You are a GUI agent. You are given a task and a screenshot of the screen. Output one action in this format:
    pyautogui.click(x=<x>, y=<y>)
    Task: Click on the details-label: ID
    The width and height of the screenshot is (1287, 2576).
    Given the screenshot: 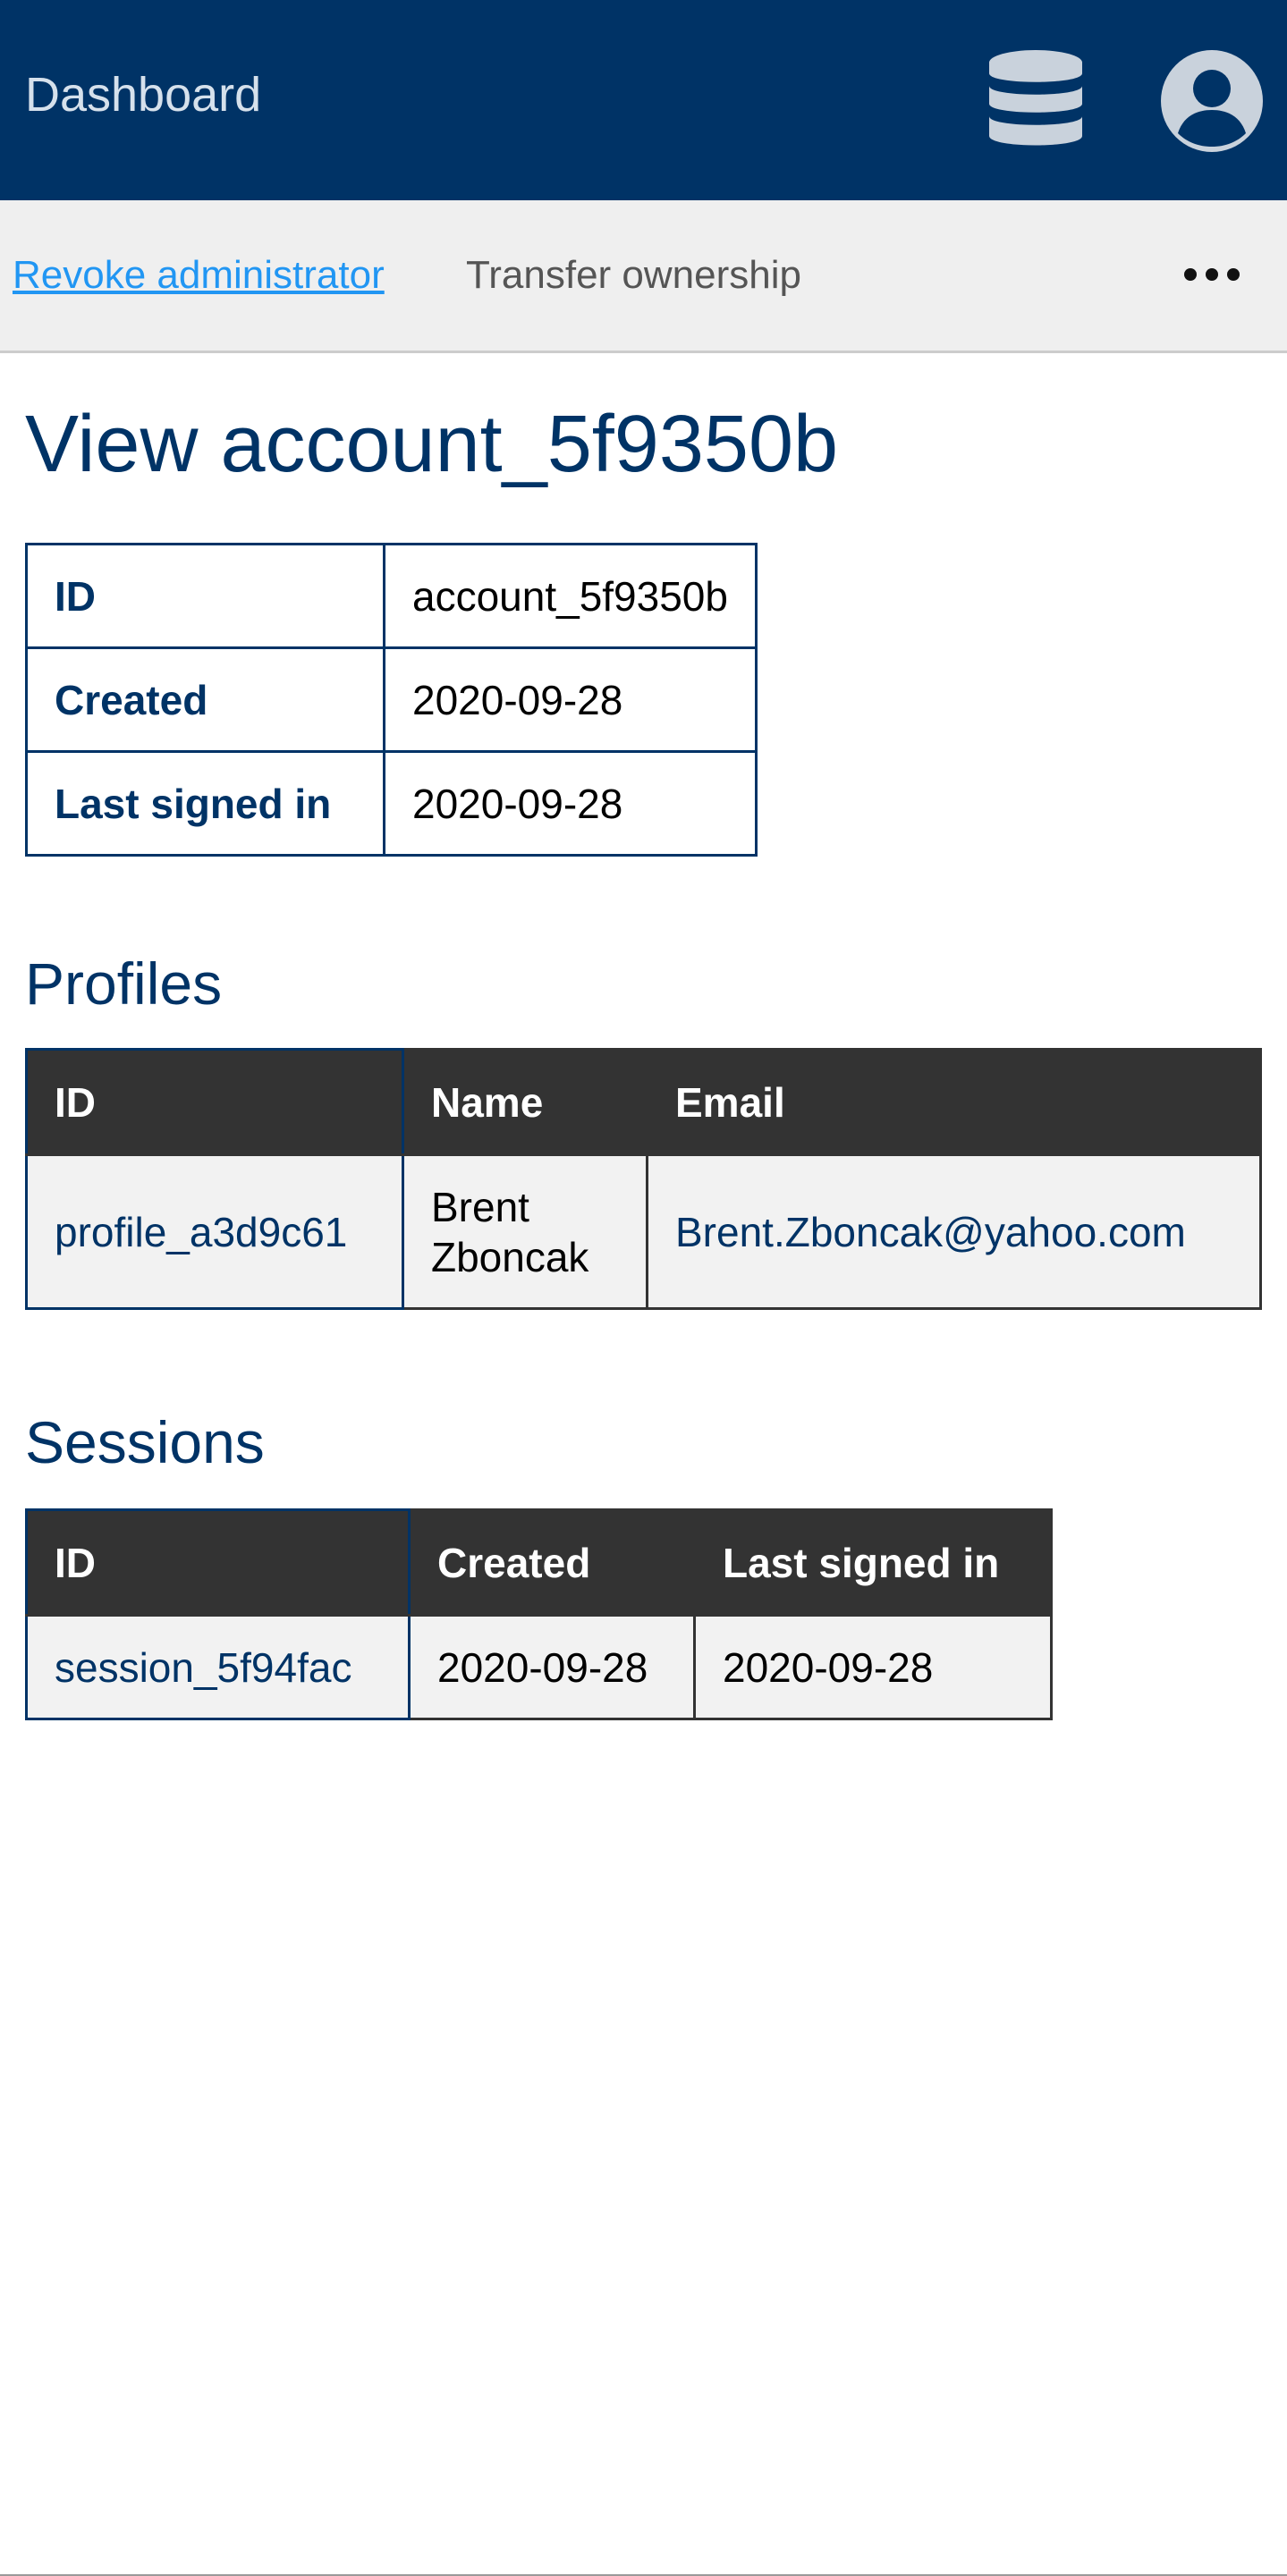 What is the action you would take?
    pyautogui.click(x=205, y=596)
    